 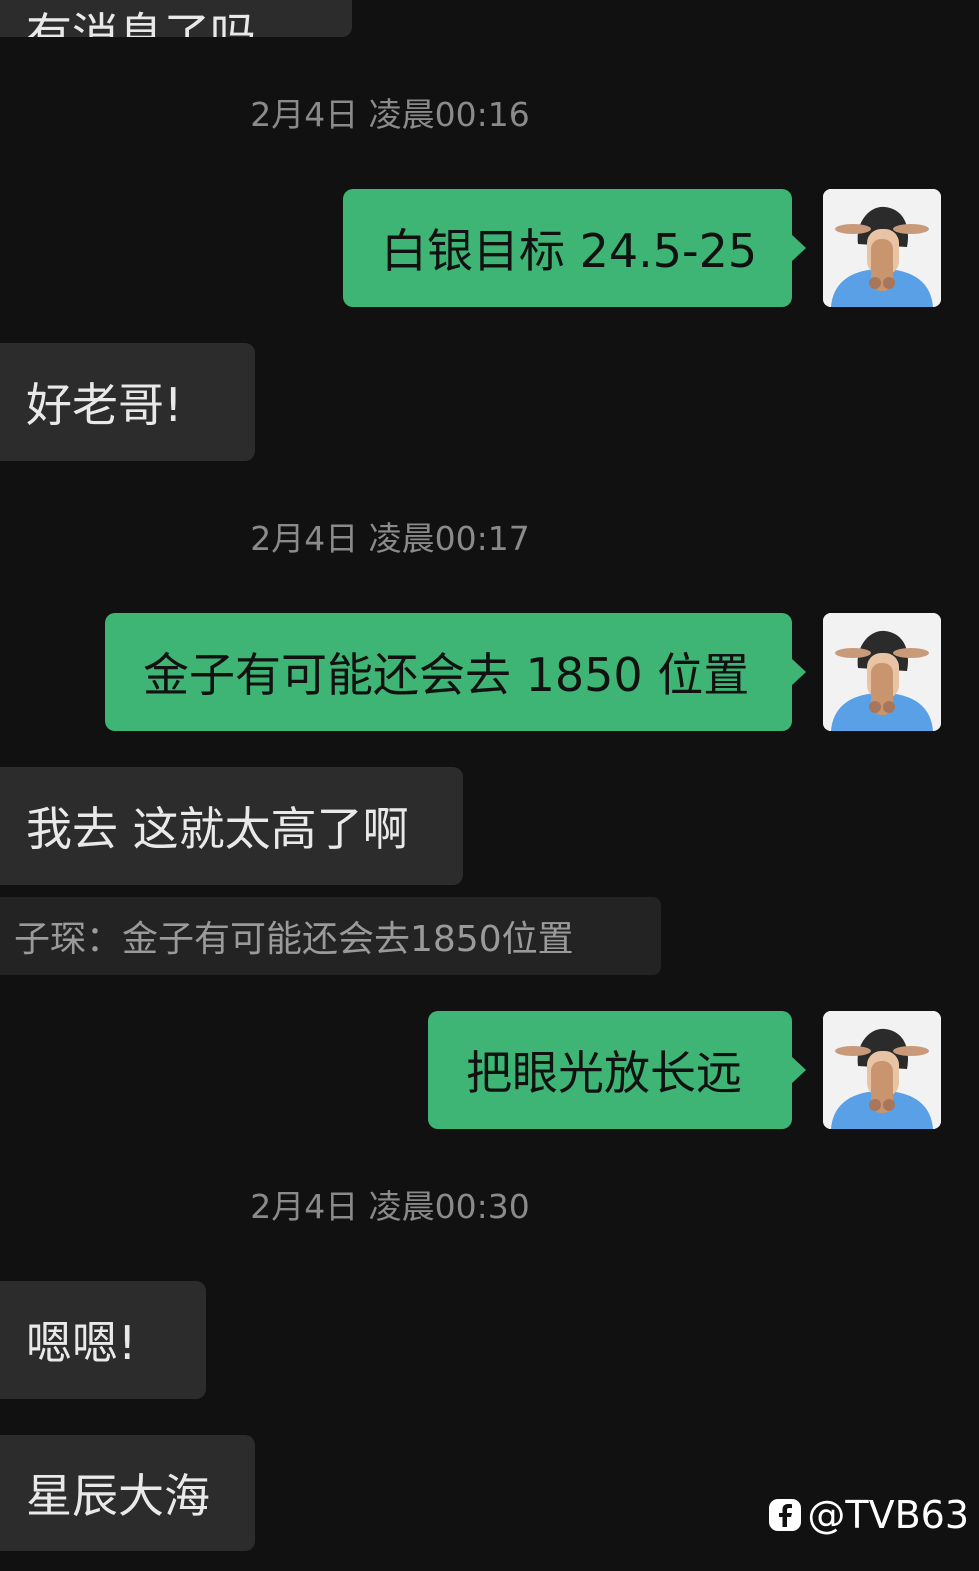 I want to click on watermark: @TVB63, so click(x=868, y=1515).